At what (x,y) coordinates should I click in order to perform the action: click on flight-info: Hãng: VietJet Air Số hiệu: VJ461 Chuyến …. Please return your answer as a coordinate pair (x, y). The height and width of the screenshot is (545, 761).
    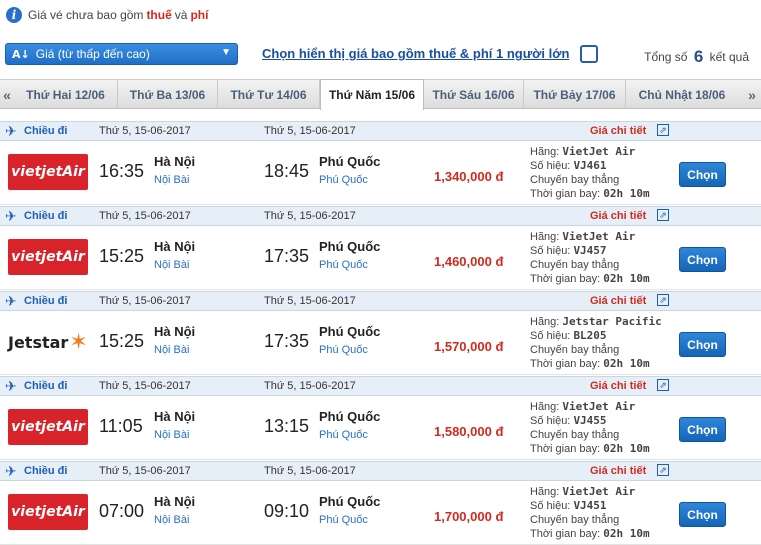
    Looking at the image, I should click on (590, 173).